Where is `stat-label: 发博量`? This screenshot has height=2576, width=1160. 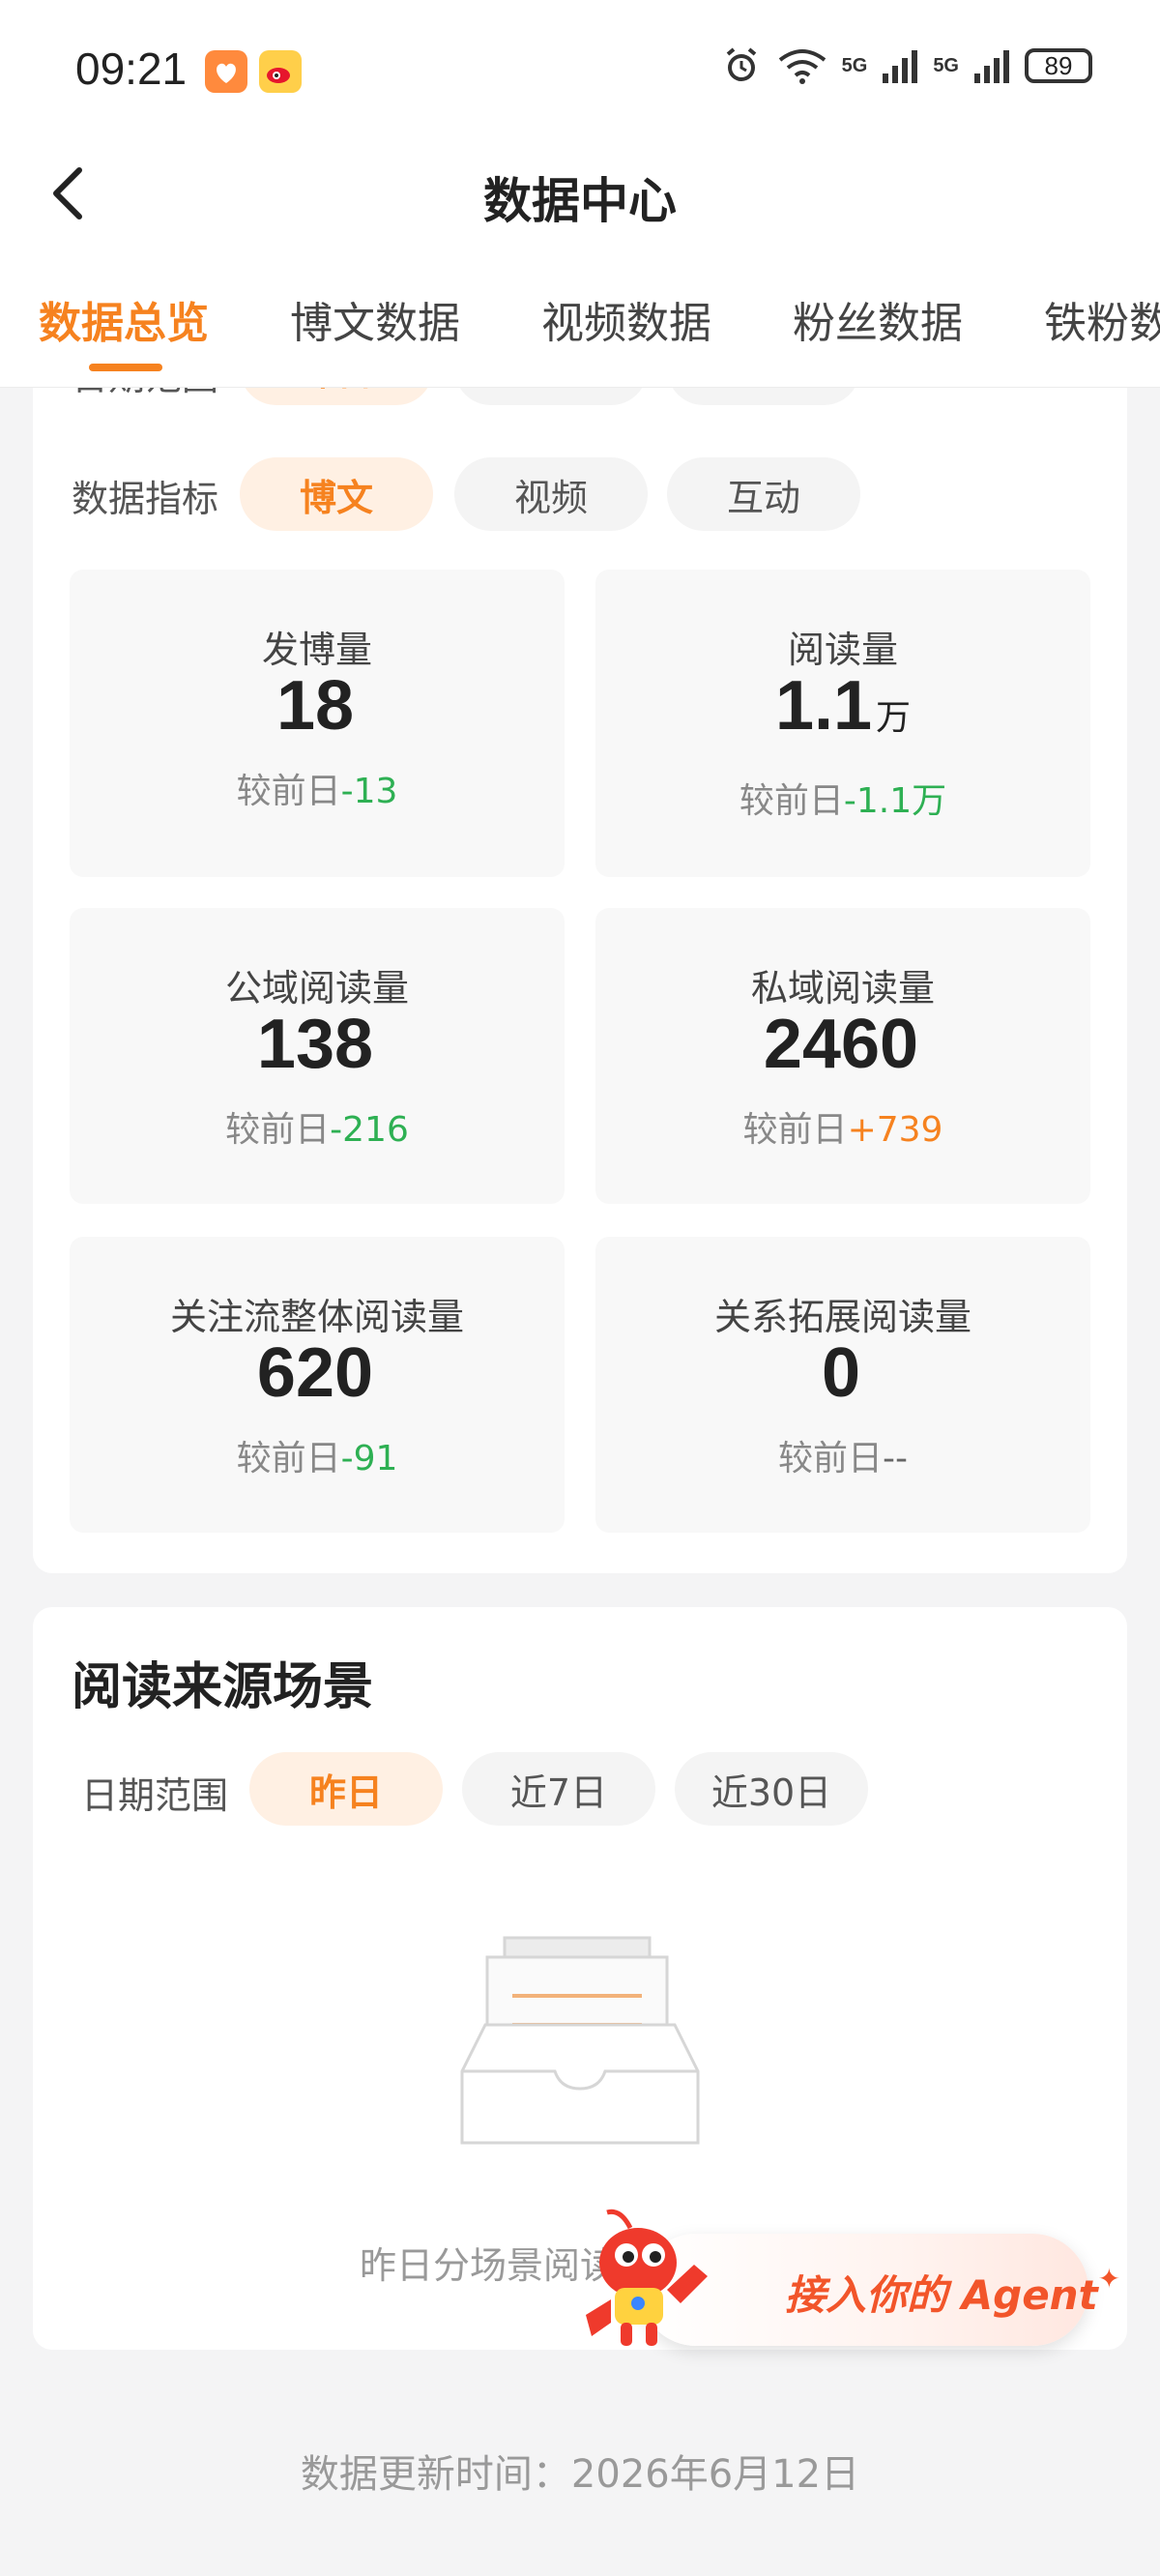 stat-label: 发博量 is located at coordinates (317, 650).